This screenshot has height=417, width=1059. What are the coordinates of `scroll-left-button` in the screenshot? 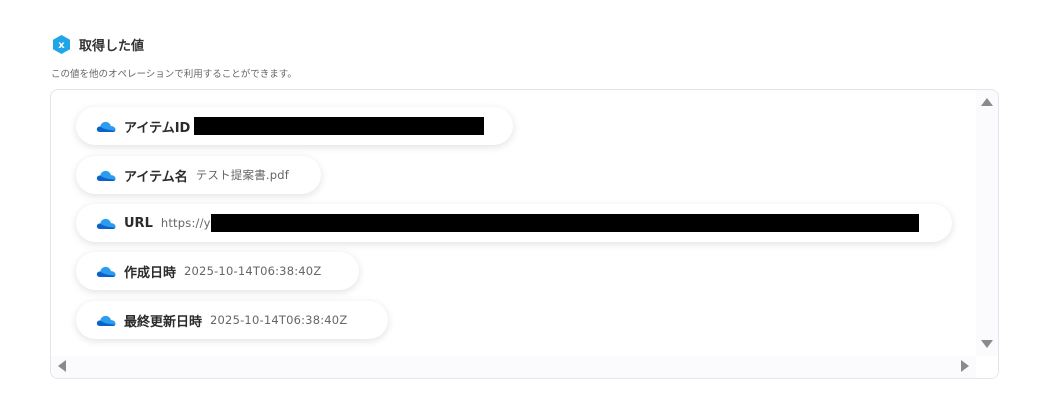 It's located at (62, 366).